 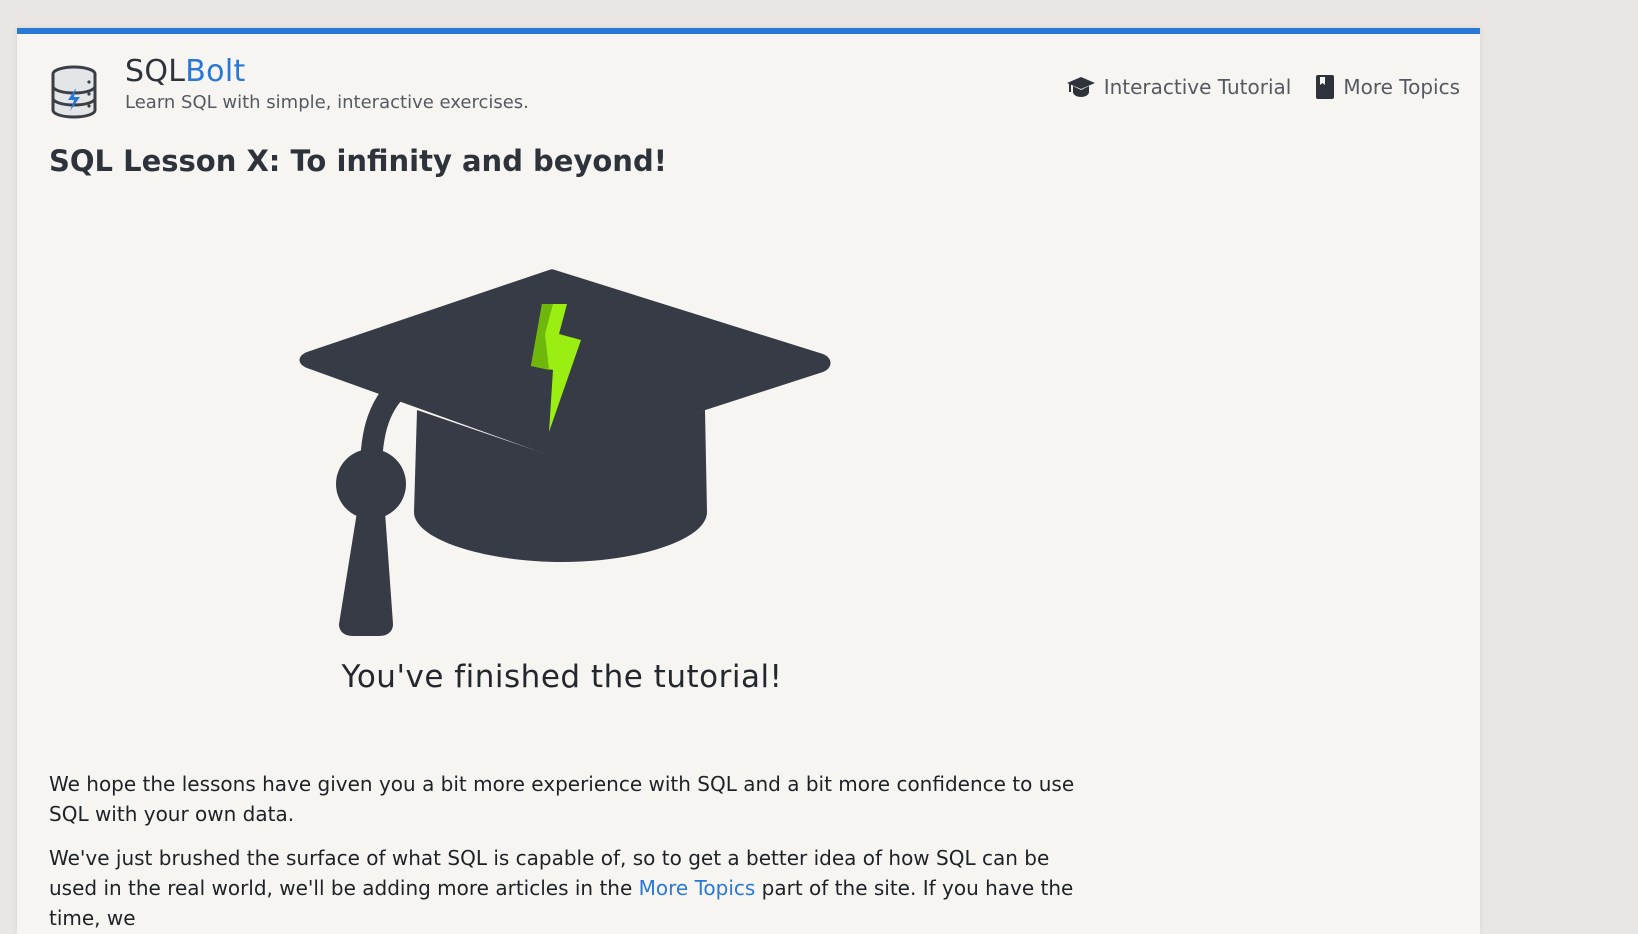 I want to click on site-title: SQLBolt, so click(x=327, y=72).